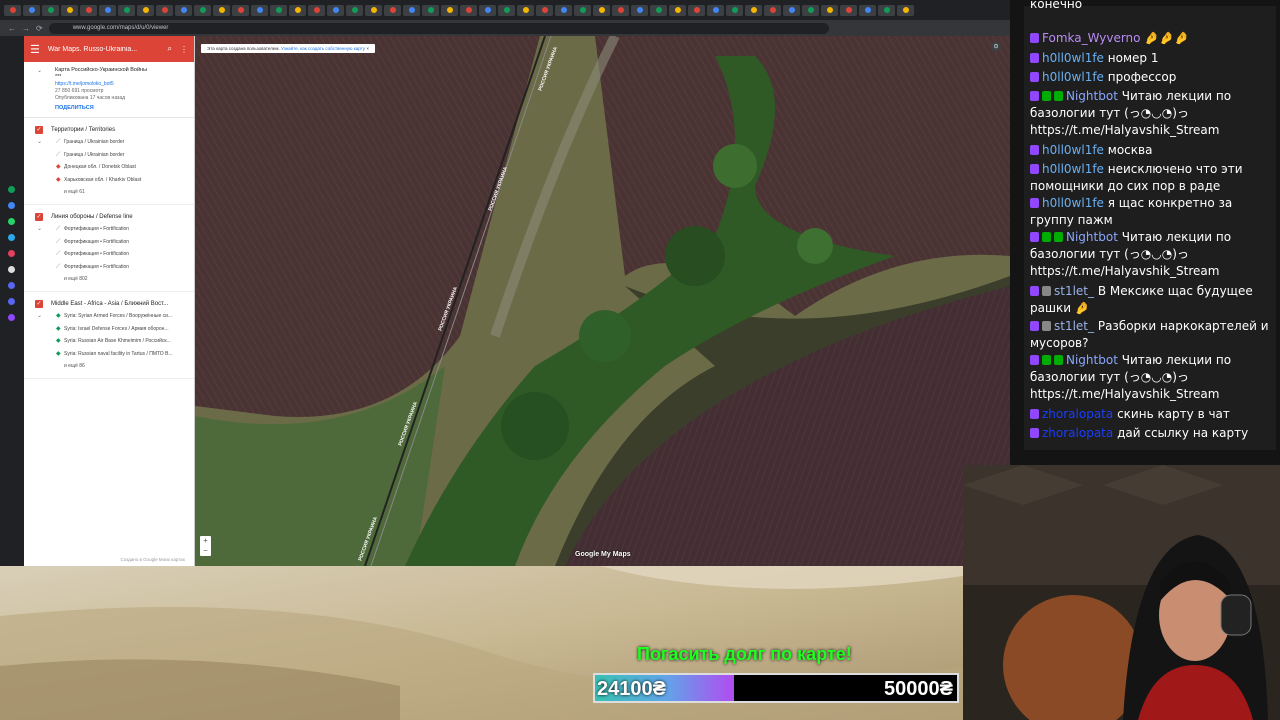 The width and height of the screenshot is (1280, 720). What do you see at coordinates (121, 108) in the screenshot?
I see `share-button: ПОДЕЛИТЬСЯ` at bounding box center [121, 108].